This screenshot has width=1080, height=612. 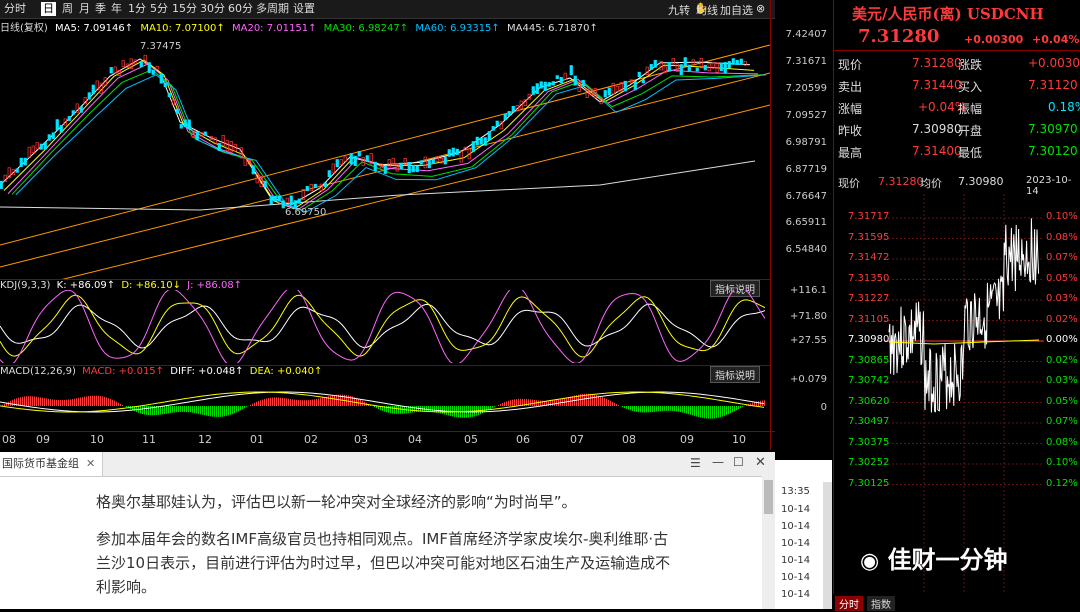 What do you see at coordinates (137, 9) in the screenshot?
I see `tab-1min: 1分` at bounding box center [137, 9].